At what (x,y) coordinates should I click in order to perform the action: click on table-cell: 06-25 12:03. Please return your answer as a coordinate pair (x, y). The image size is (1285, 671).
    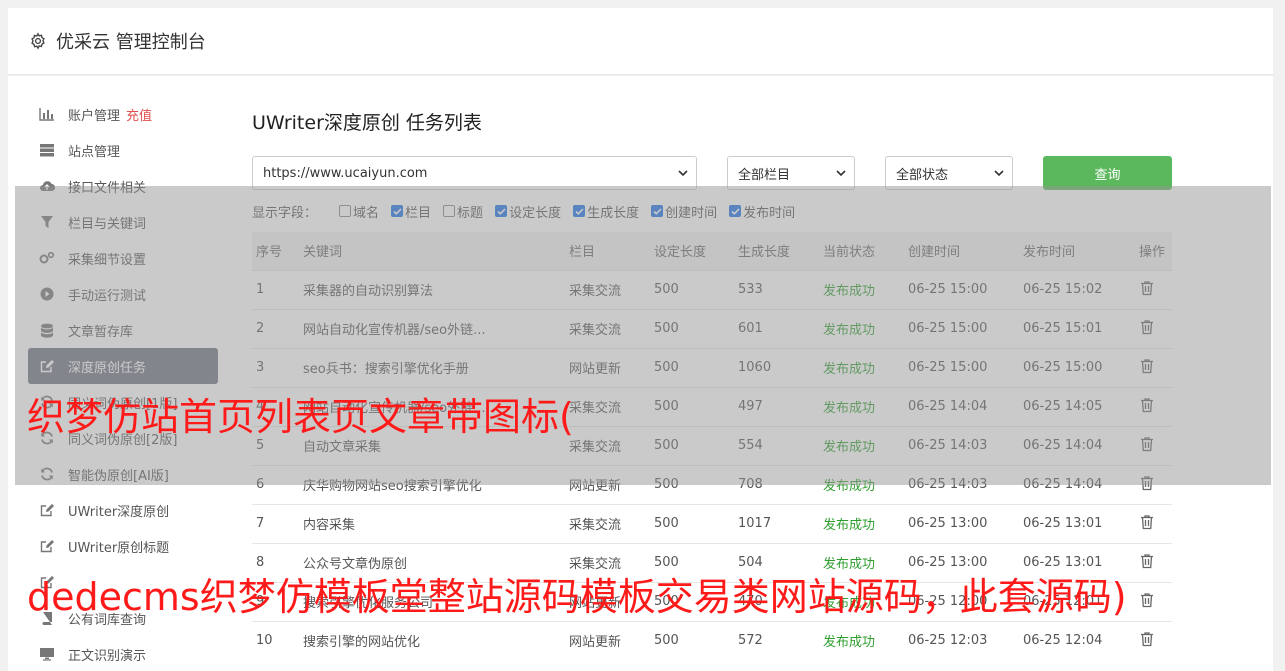
    Looking at the image, I should click on (961, 640).